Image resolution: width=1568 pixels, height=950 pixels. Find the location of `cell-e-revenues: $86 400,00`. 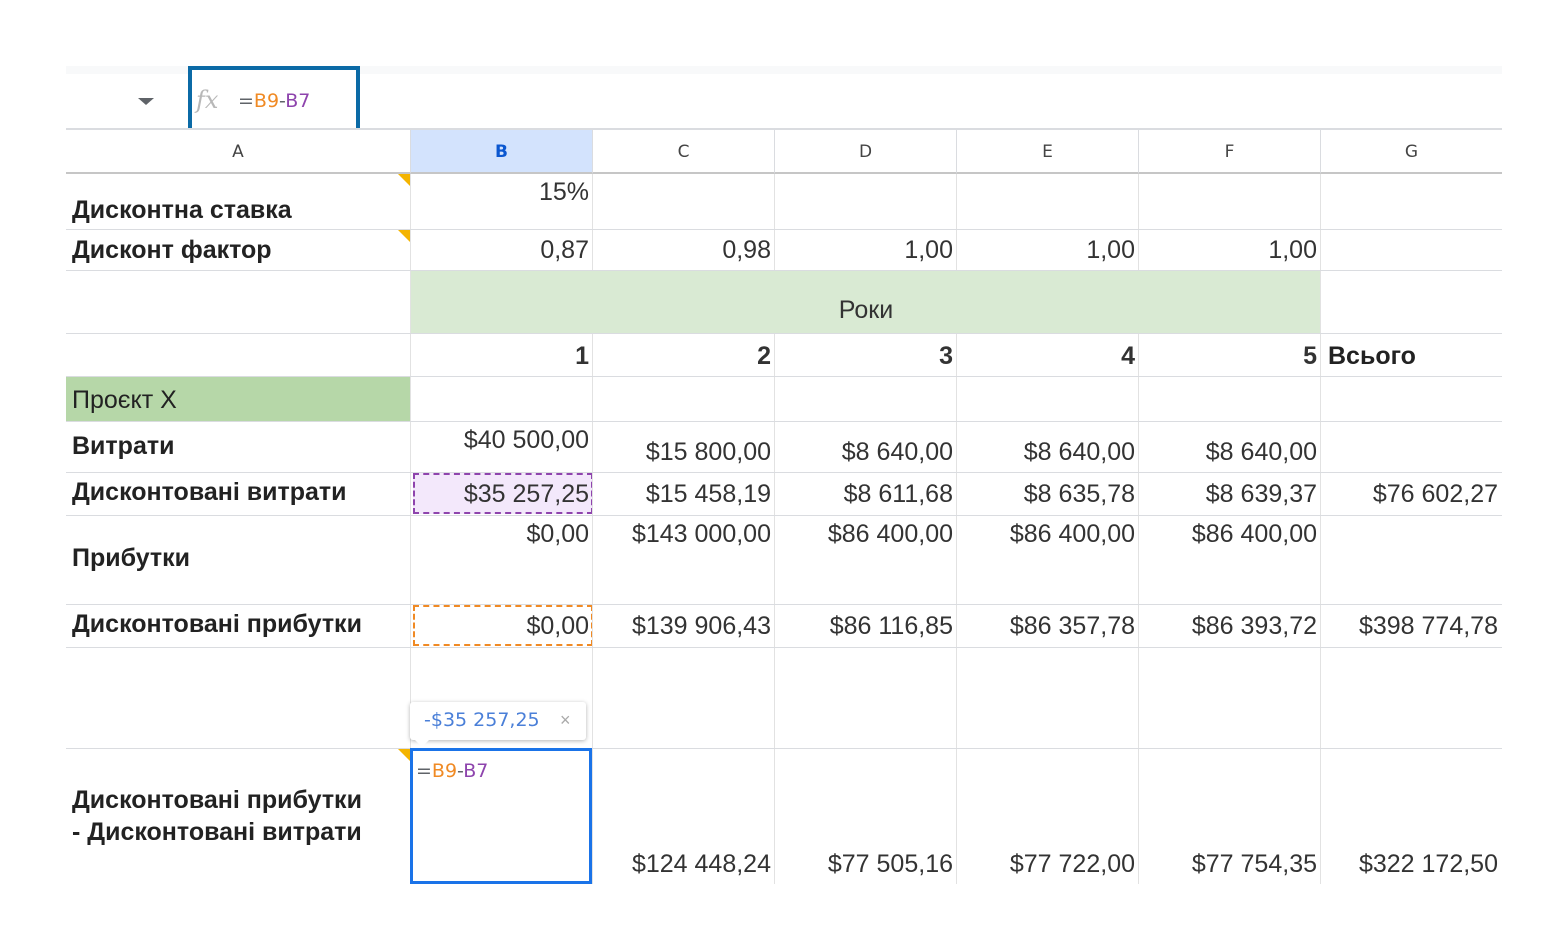

cell-e-revenues: $86 400,00 is located at coordinates (1046, 534).